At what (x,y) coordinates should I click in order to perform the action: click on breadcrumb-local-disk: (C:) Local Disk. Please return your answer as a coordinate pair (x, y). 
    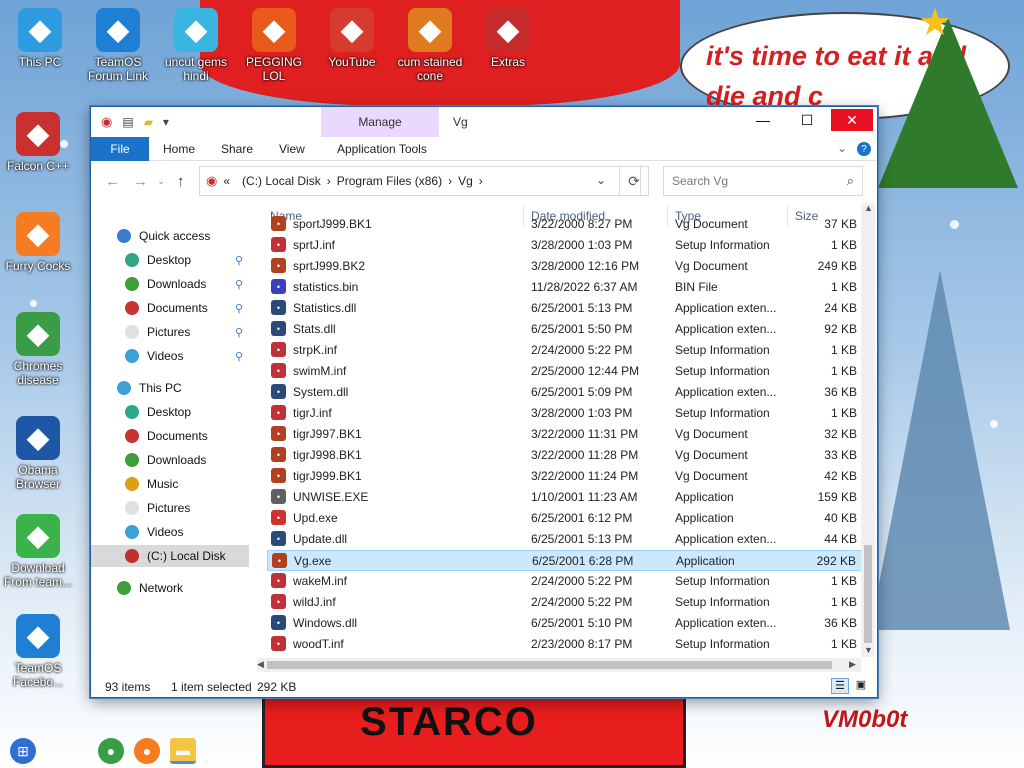
    Looking at the image, I should click on (281, 181).